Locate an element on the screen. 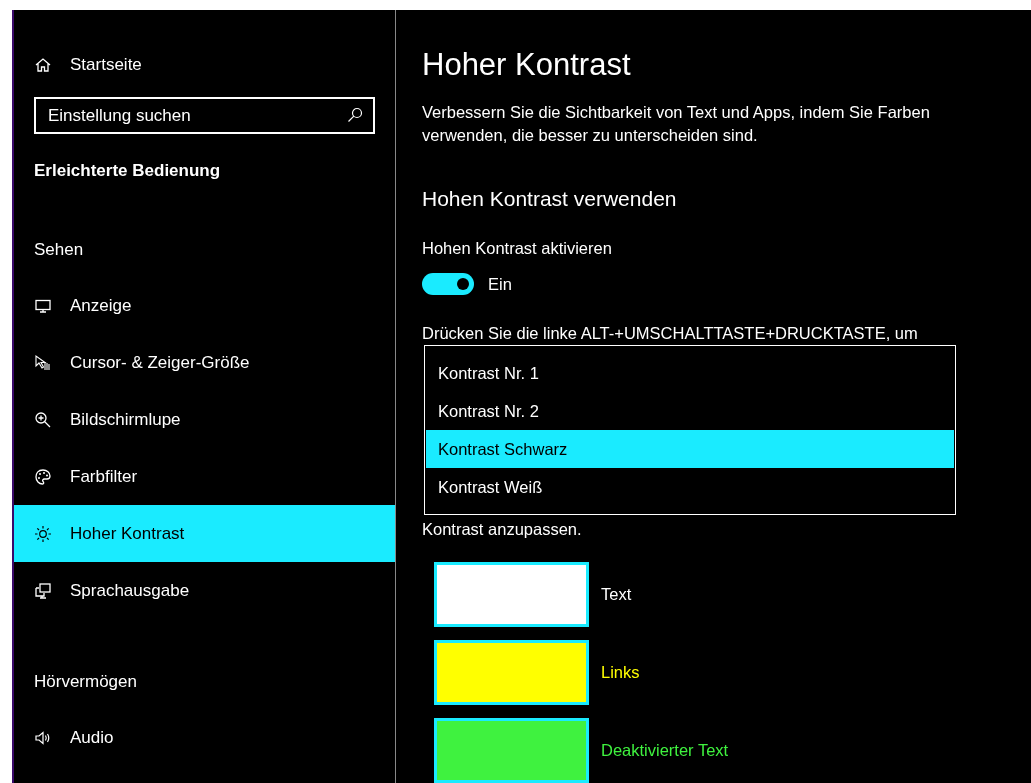 The image size is (1031, 783). swatch-label: Deaktivierter Text is located at coordinates (665, 751).